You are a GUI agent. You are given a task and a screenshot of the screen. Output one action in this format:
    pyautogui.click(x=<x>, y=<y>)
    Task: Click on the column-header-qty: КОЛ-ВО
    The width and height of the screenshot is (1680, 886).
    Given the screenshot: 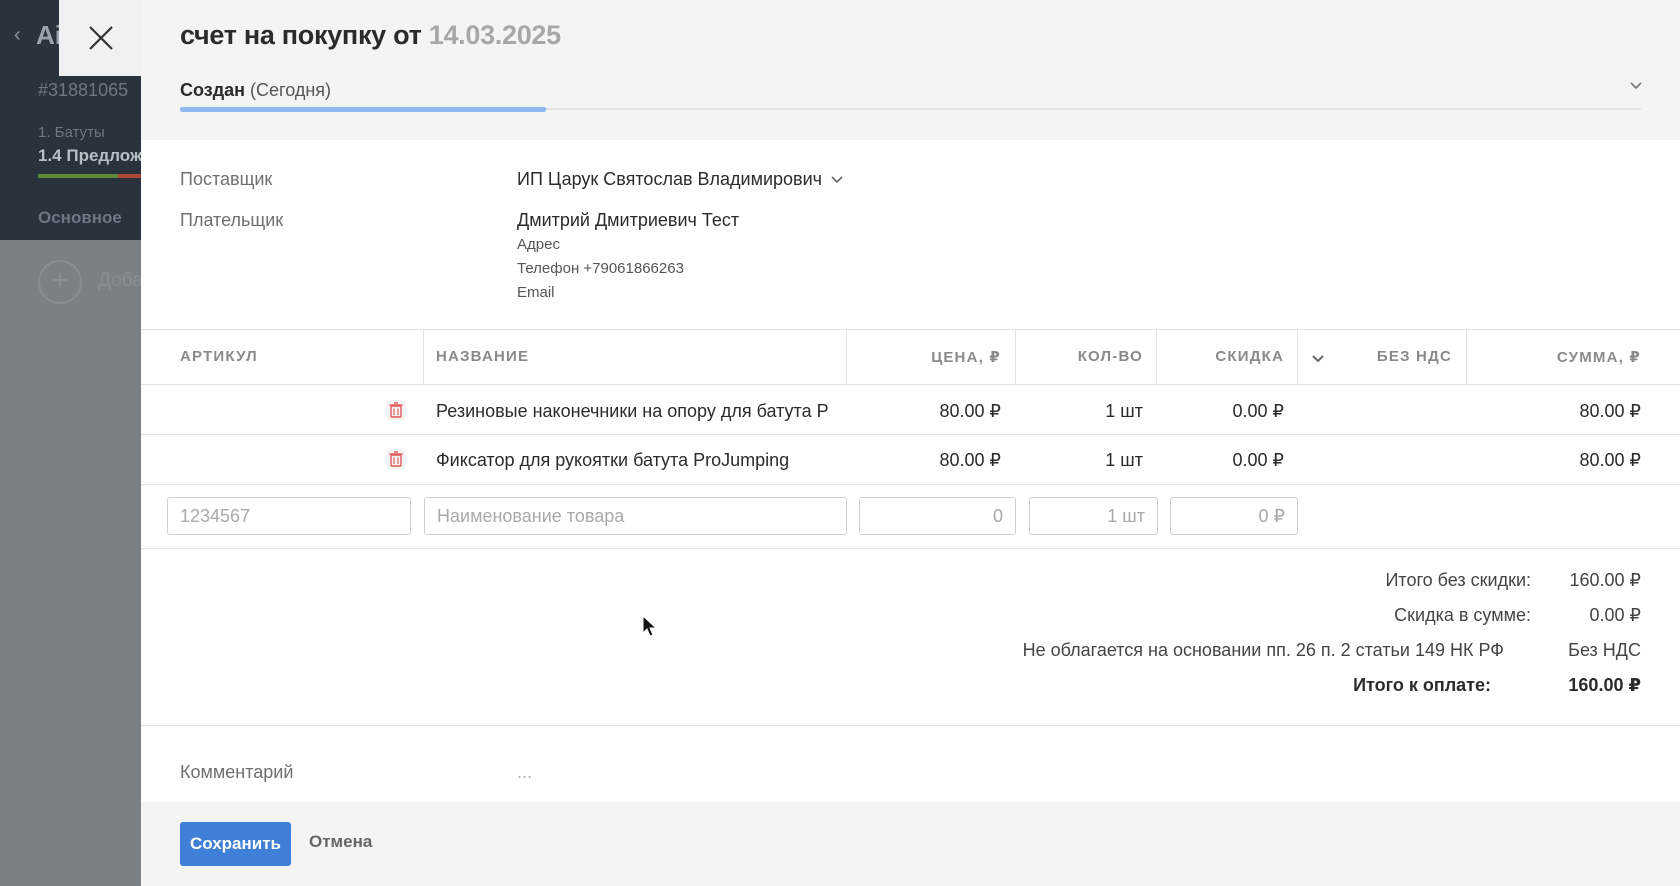 What is the action you would take?
    pyautogui.click(x=1110, y=356)
    